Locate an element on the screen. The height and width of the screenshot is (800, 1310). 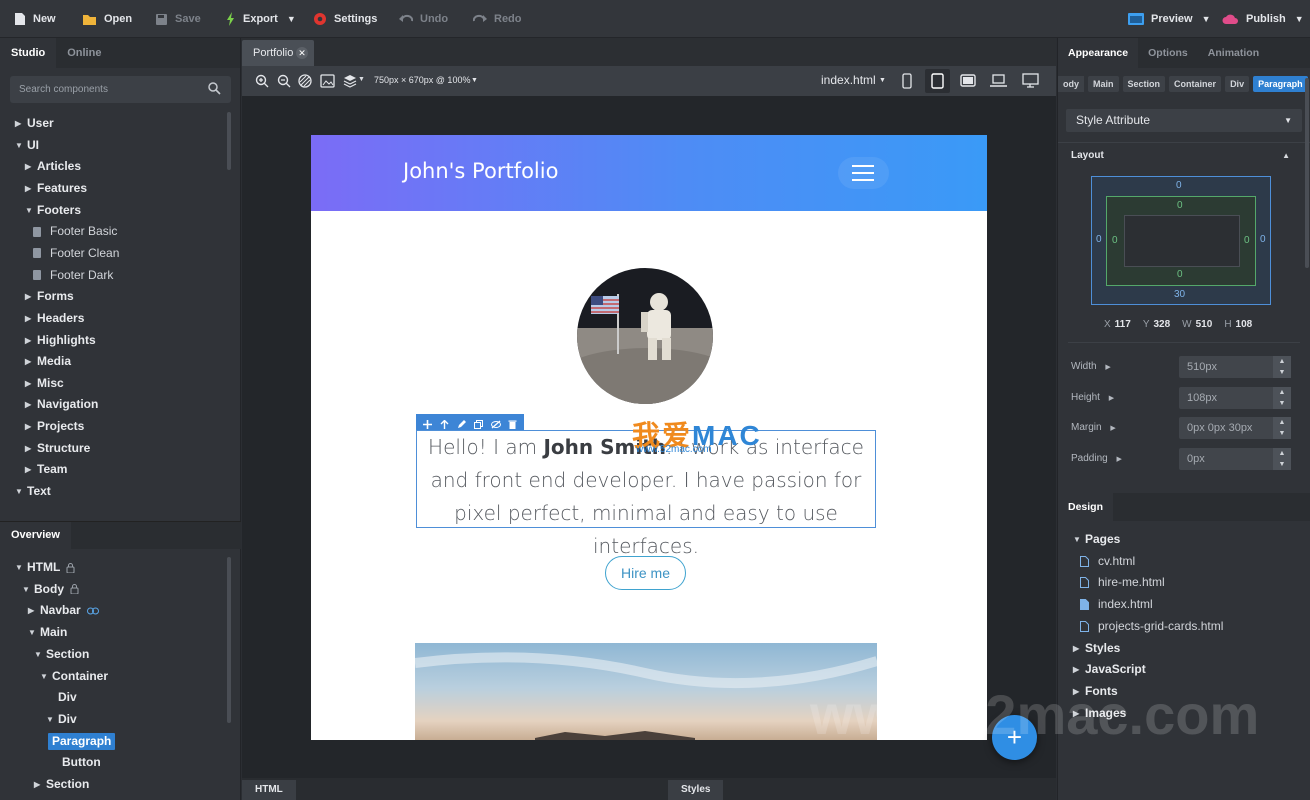
tablet-landscape-icon is located at coordinates (968, 80).